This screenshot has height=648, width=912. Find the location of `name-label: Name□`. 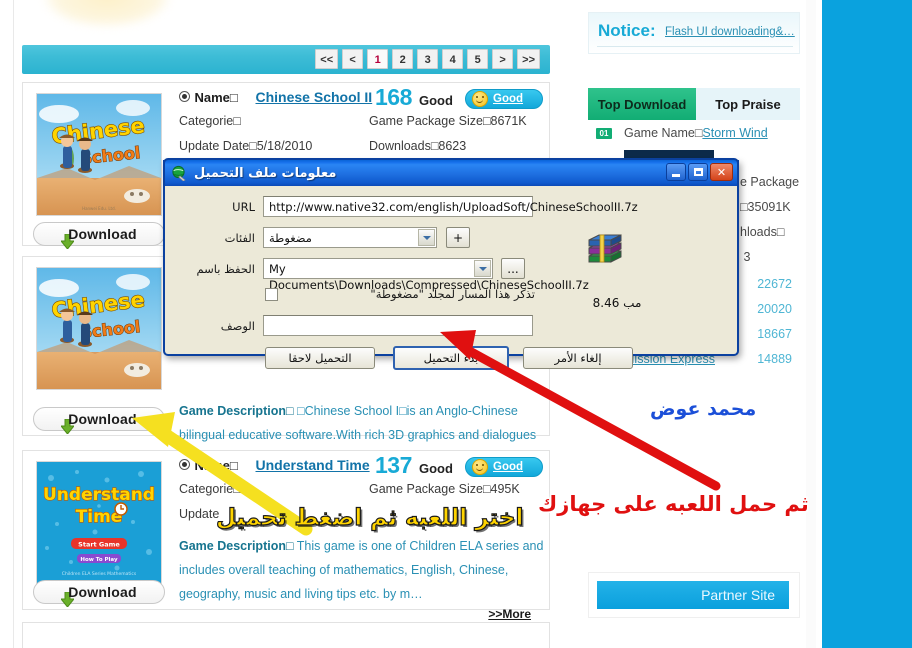

name-label: Name□ is located at coordinates (216, 97).